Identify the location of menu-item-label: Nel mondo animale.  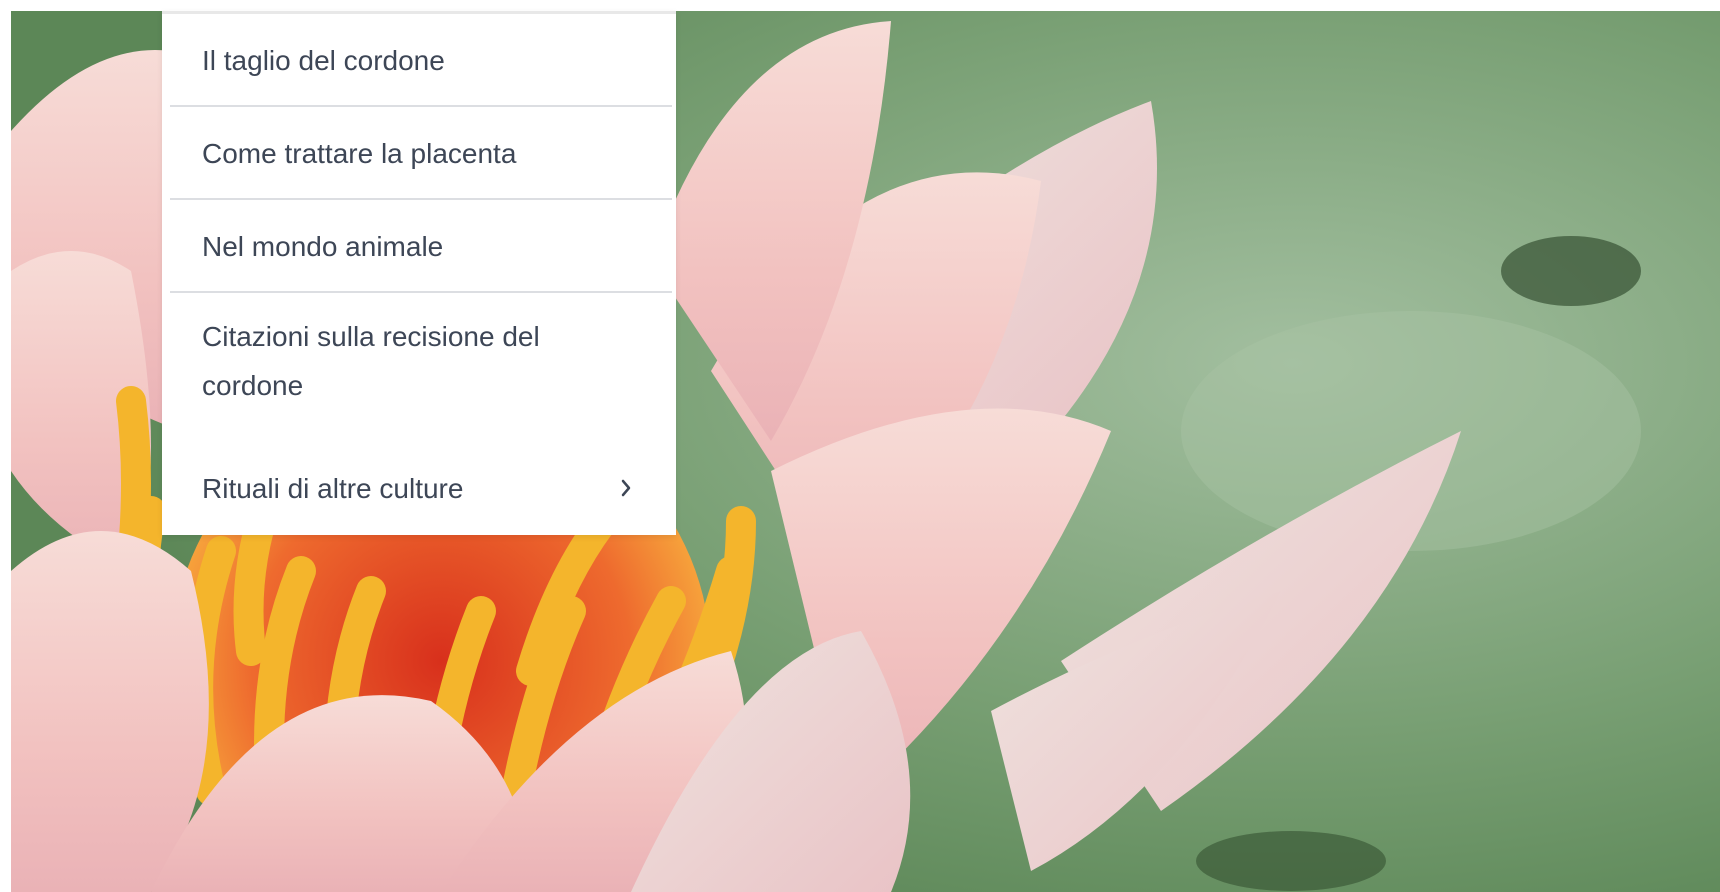
(323, 246).